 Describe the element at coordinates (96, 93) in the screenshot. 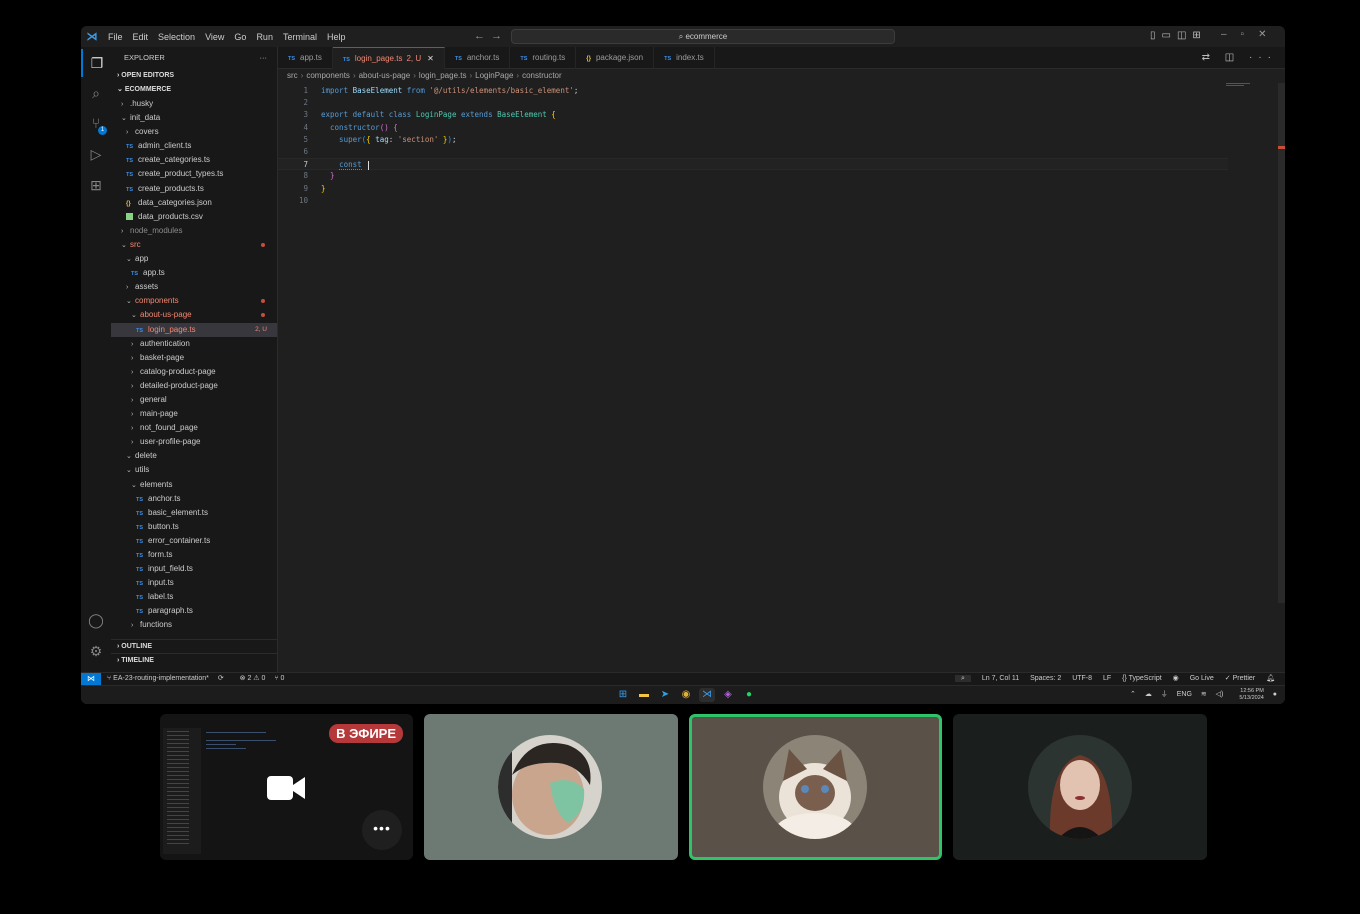

I see `search-icon: ⌕` at that location.